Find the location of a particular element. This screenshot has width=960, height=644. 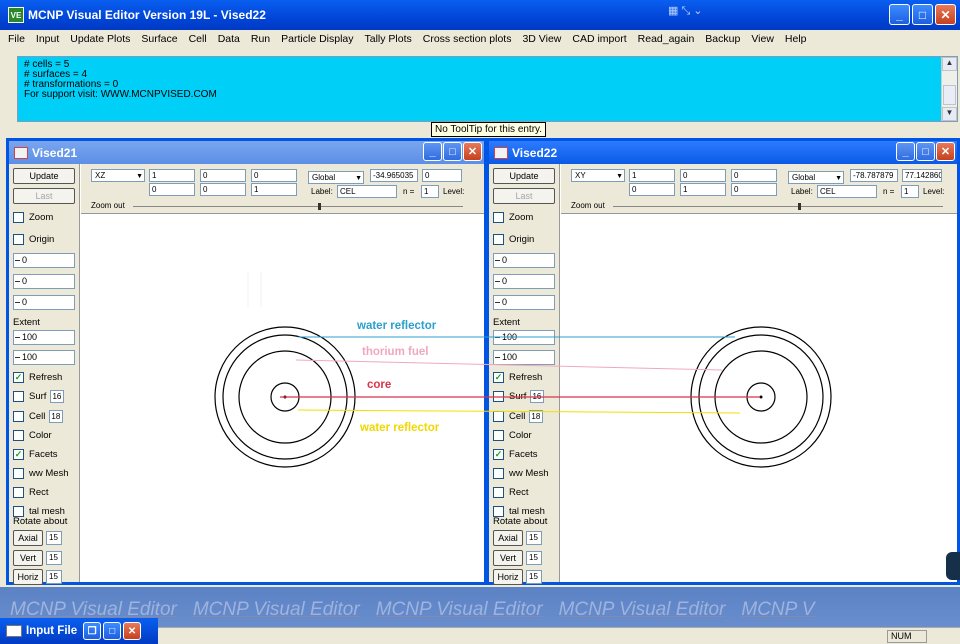

slider-knob is located at coordinates (799, 206).